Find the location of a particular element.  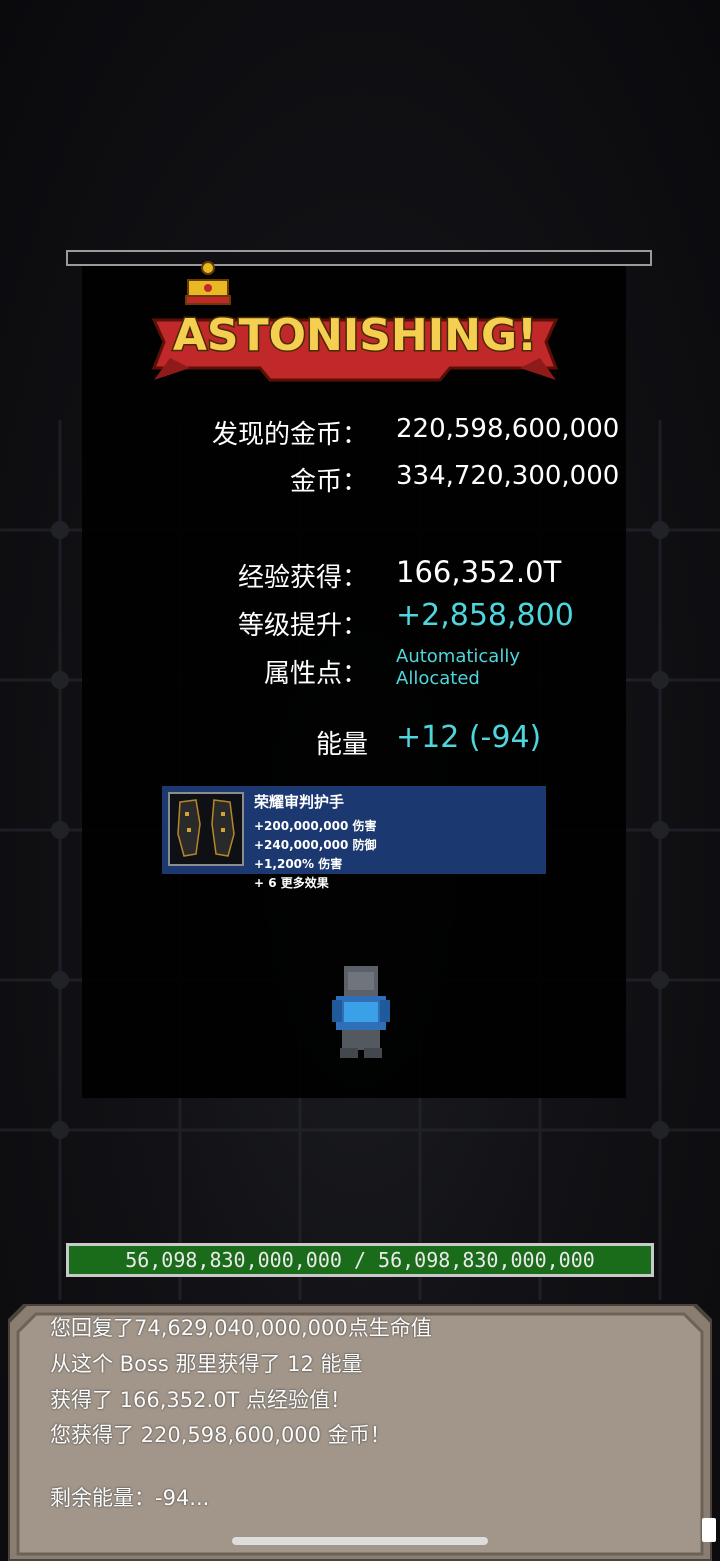

hp-bar-text: 56,098,830,000,000 / 56,098,830,000,000 is located at coordinates (360, 1260).